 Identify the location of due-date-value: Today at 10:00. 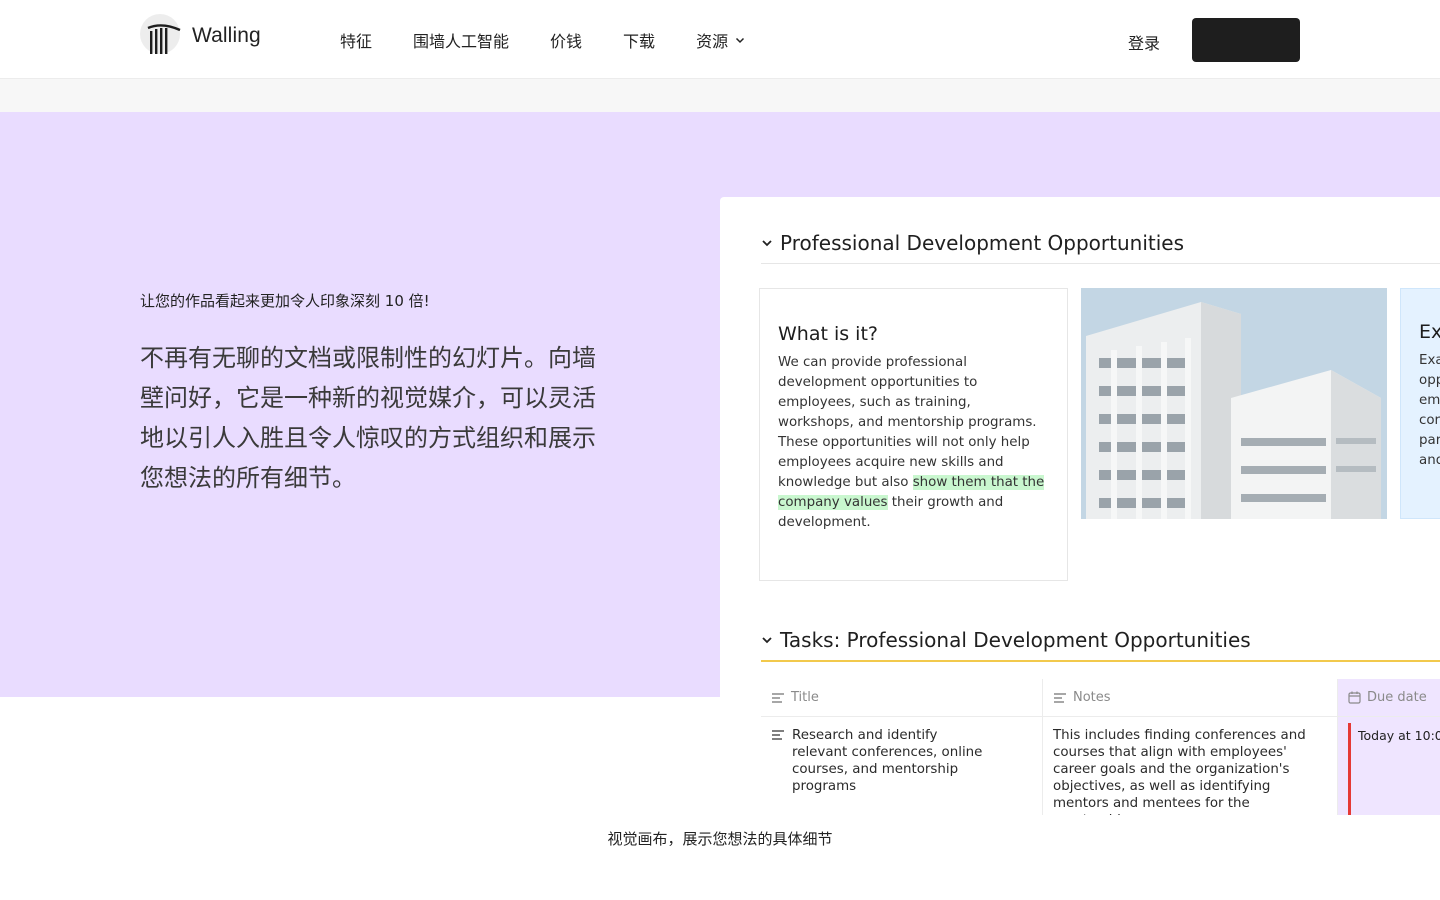
(1394, 769).